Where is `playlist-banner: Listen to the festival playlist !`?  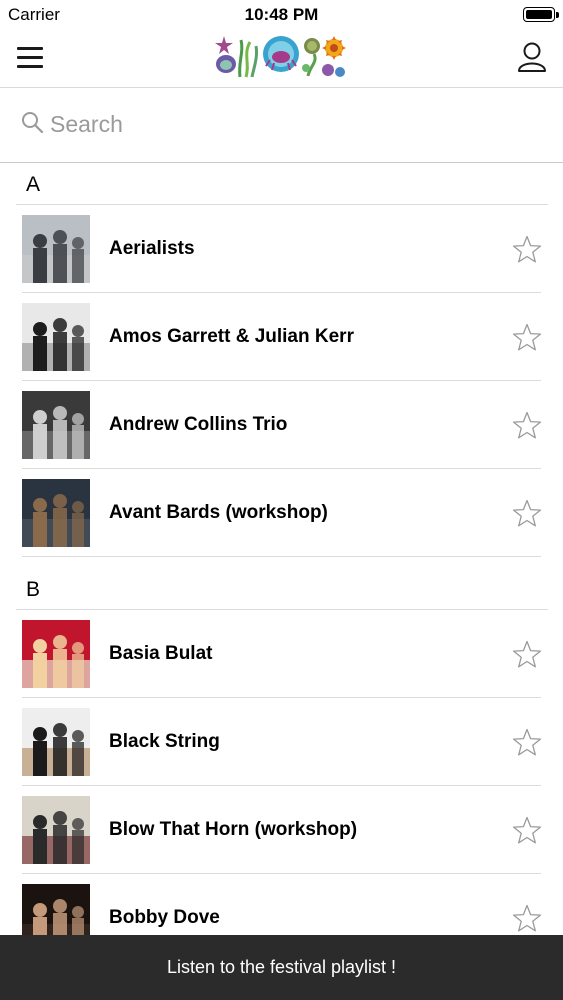
playlist-banner: Listen to the festival playlist ! is located at coordinates (281, 967).